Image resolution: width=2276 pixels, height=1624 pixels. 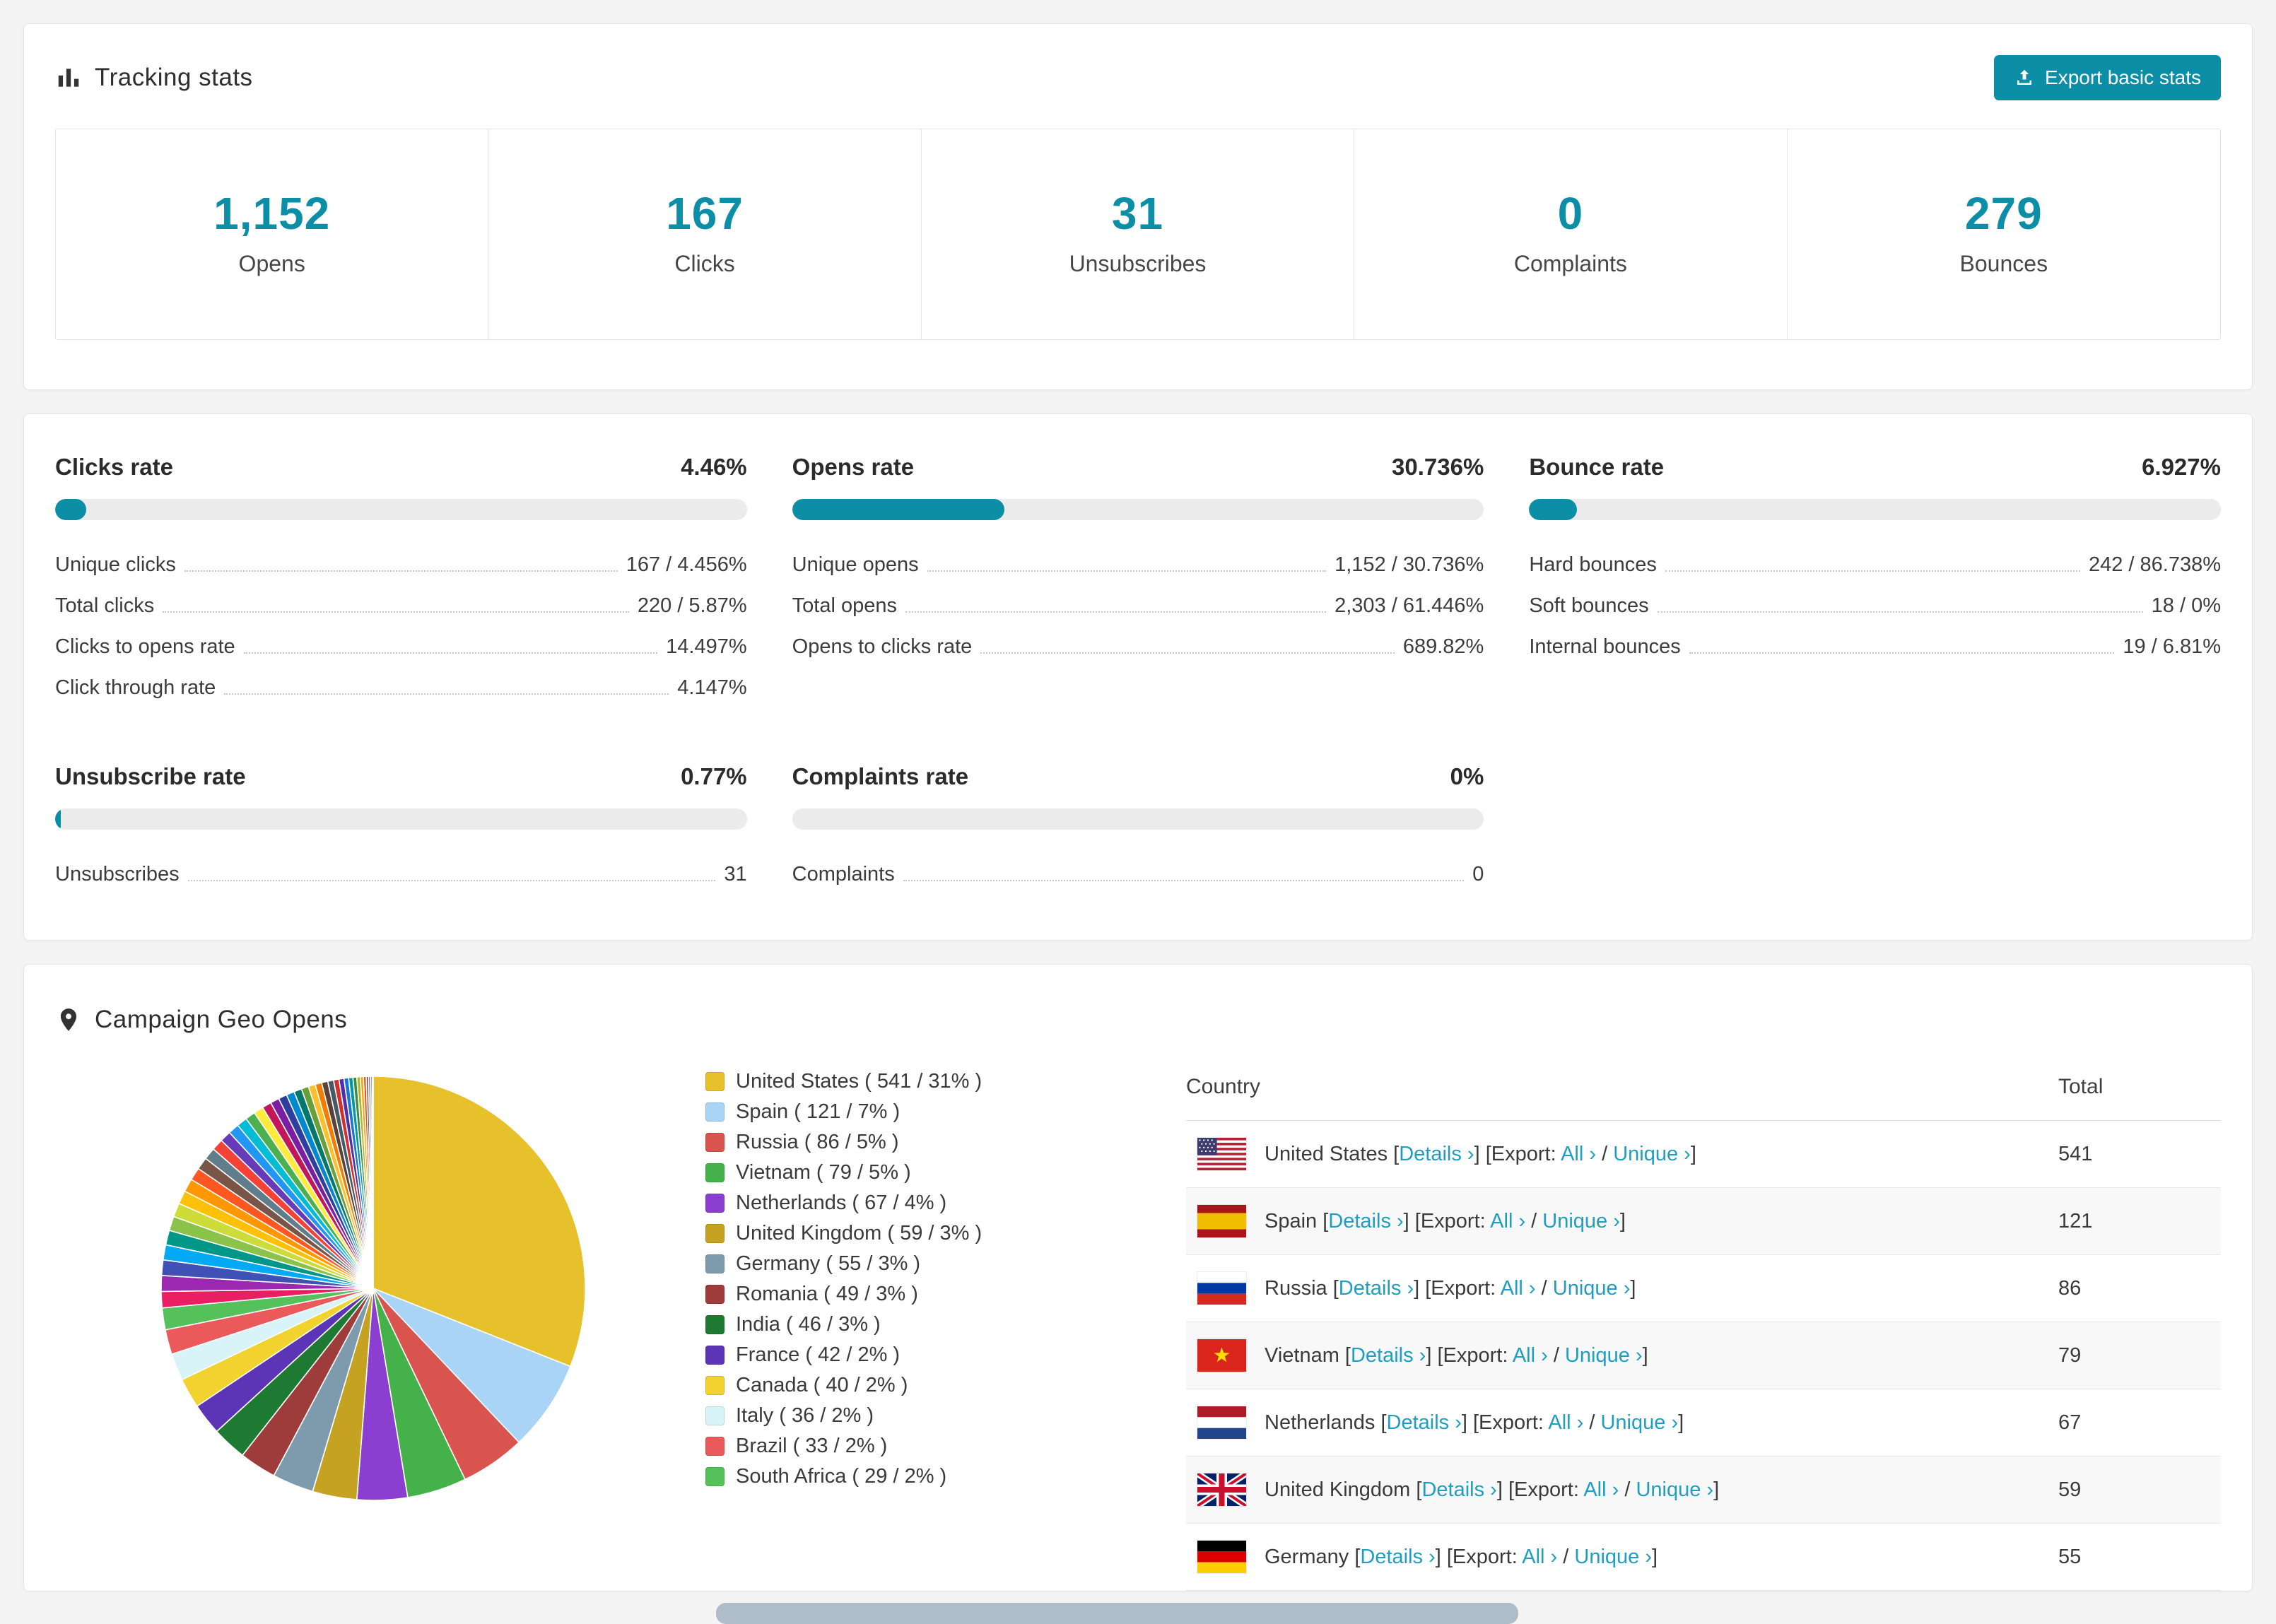 What do you see at coordinates (1388, 1355) in the screenshot?
I see `details-link-vietnam: Details ›` at bounding box center [1388, 1355].